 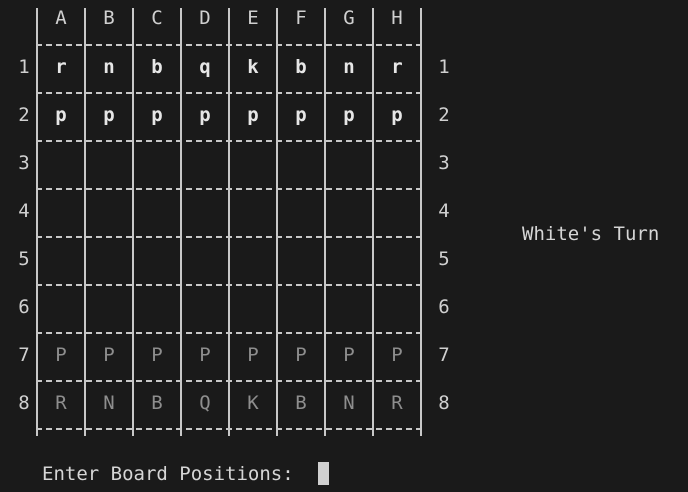 I want to click on column-header: A, so click(x=61, y=18).